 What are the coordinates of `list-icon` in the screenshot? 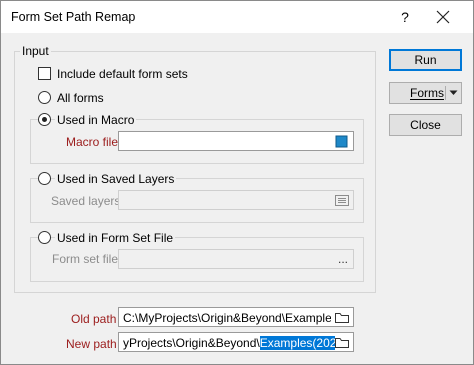 It's located at (342, 200).